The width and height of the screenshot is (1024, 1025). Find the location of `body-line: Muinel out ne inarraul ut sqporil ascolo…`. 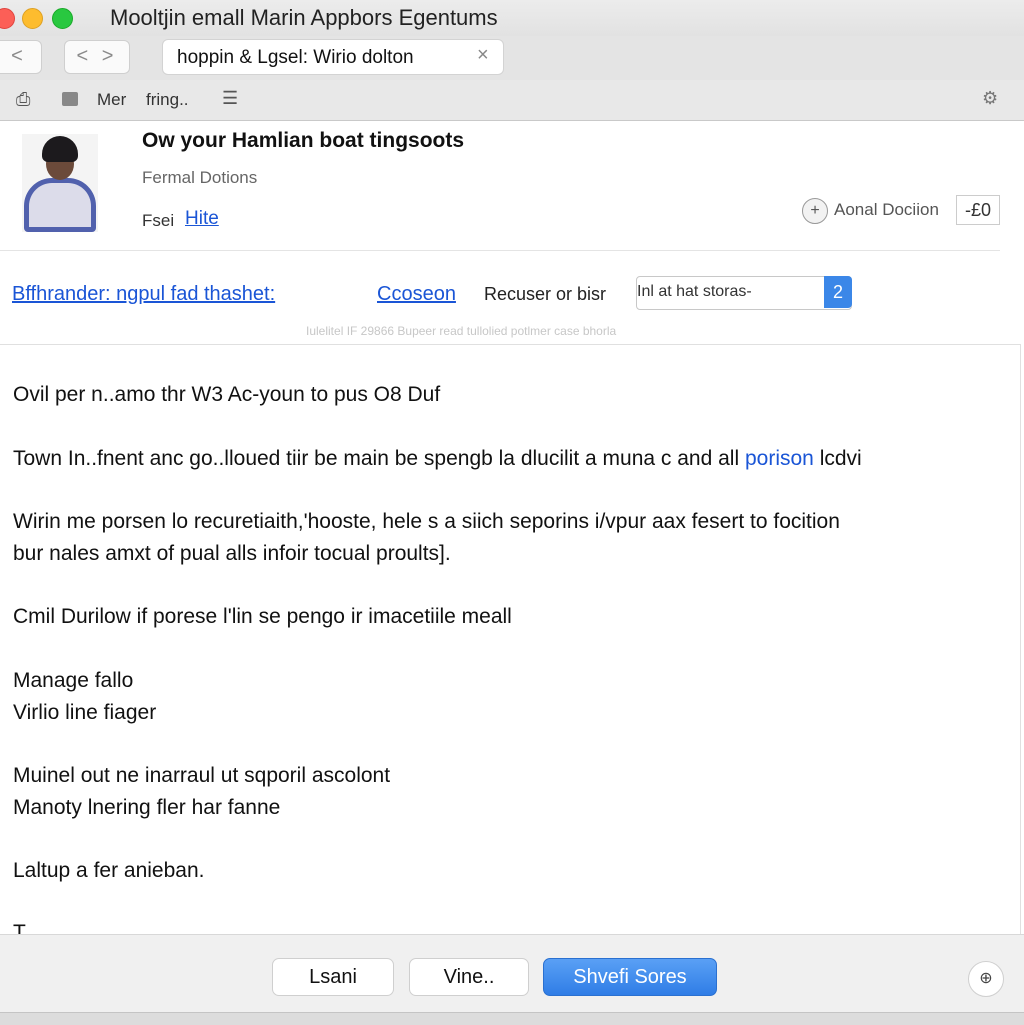

body-line: Muinel out ne inarraul ut sqporil ascolo… is located at coordinates (202, 775).